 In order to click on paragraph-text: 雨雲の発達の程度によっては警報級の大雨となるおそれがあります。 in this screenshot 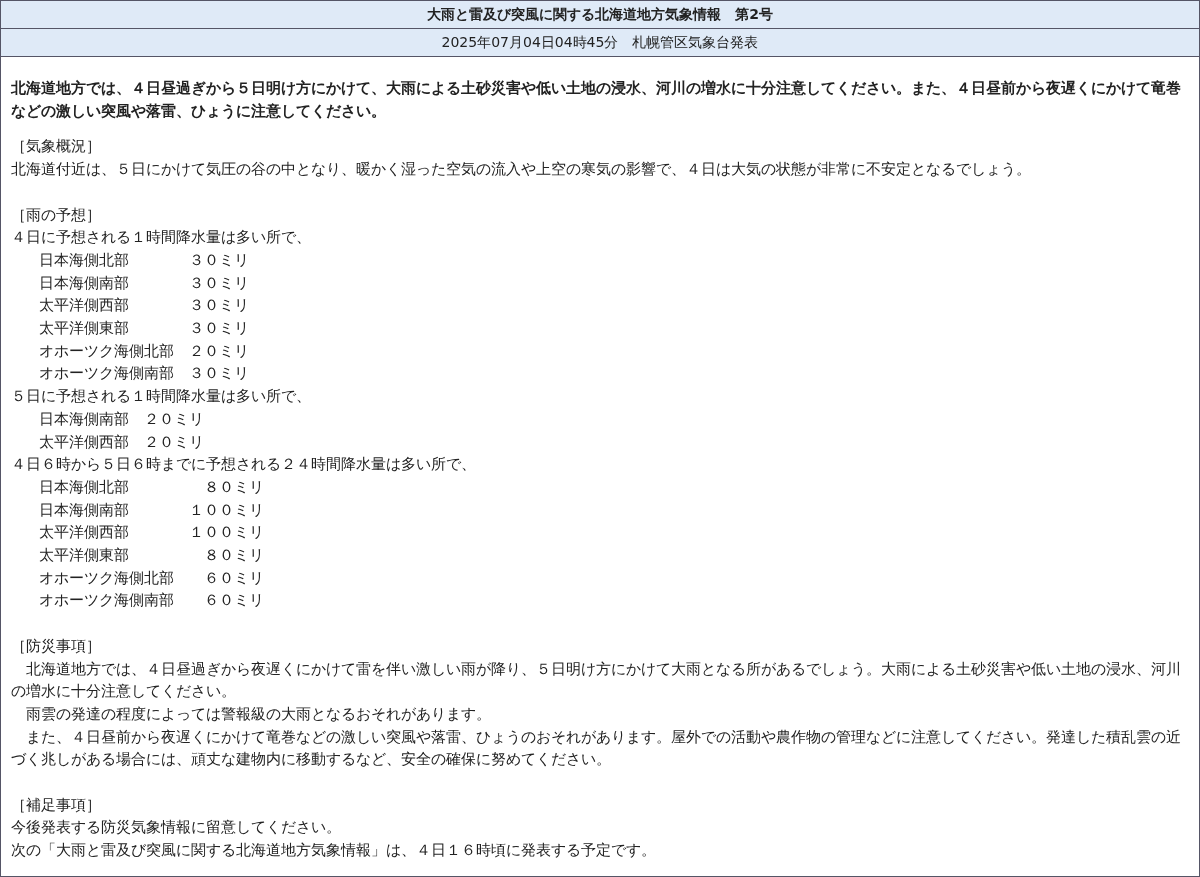, I will do `click(258, 714)`.